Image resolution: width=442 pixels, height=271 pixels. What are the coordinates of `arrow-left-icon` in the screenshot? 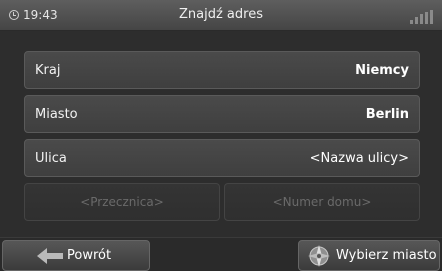 It's located at (50, 256).